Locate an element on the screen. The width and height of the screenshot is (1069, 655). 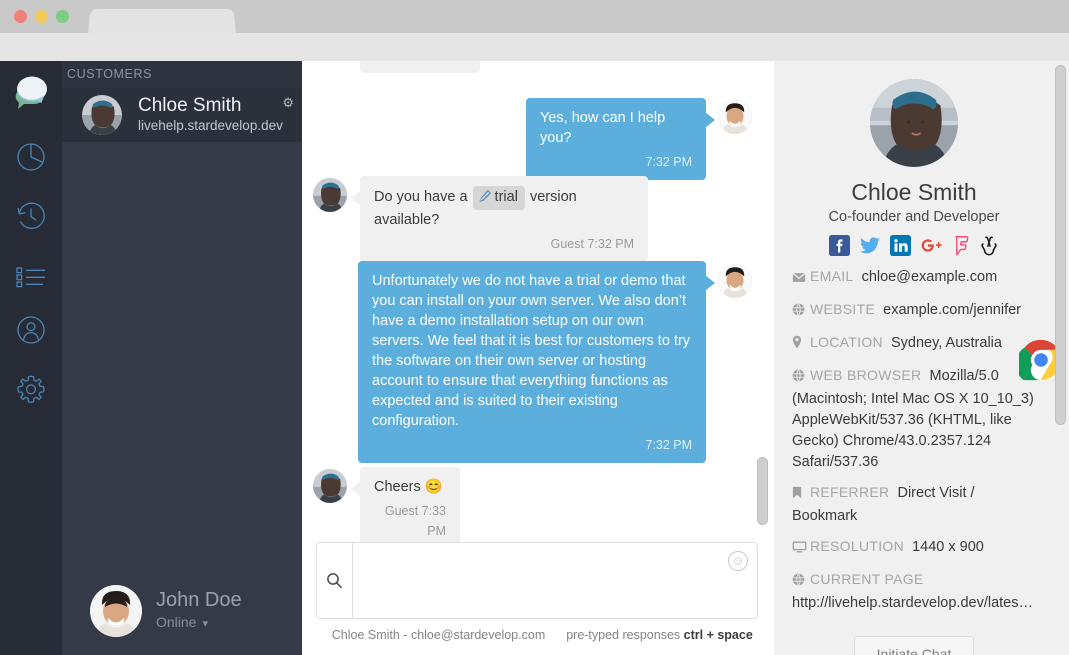
browser-toolbar is located at coordinates (534, 47).